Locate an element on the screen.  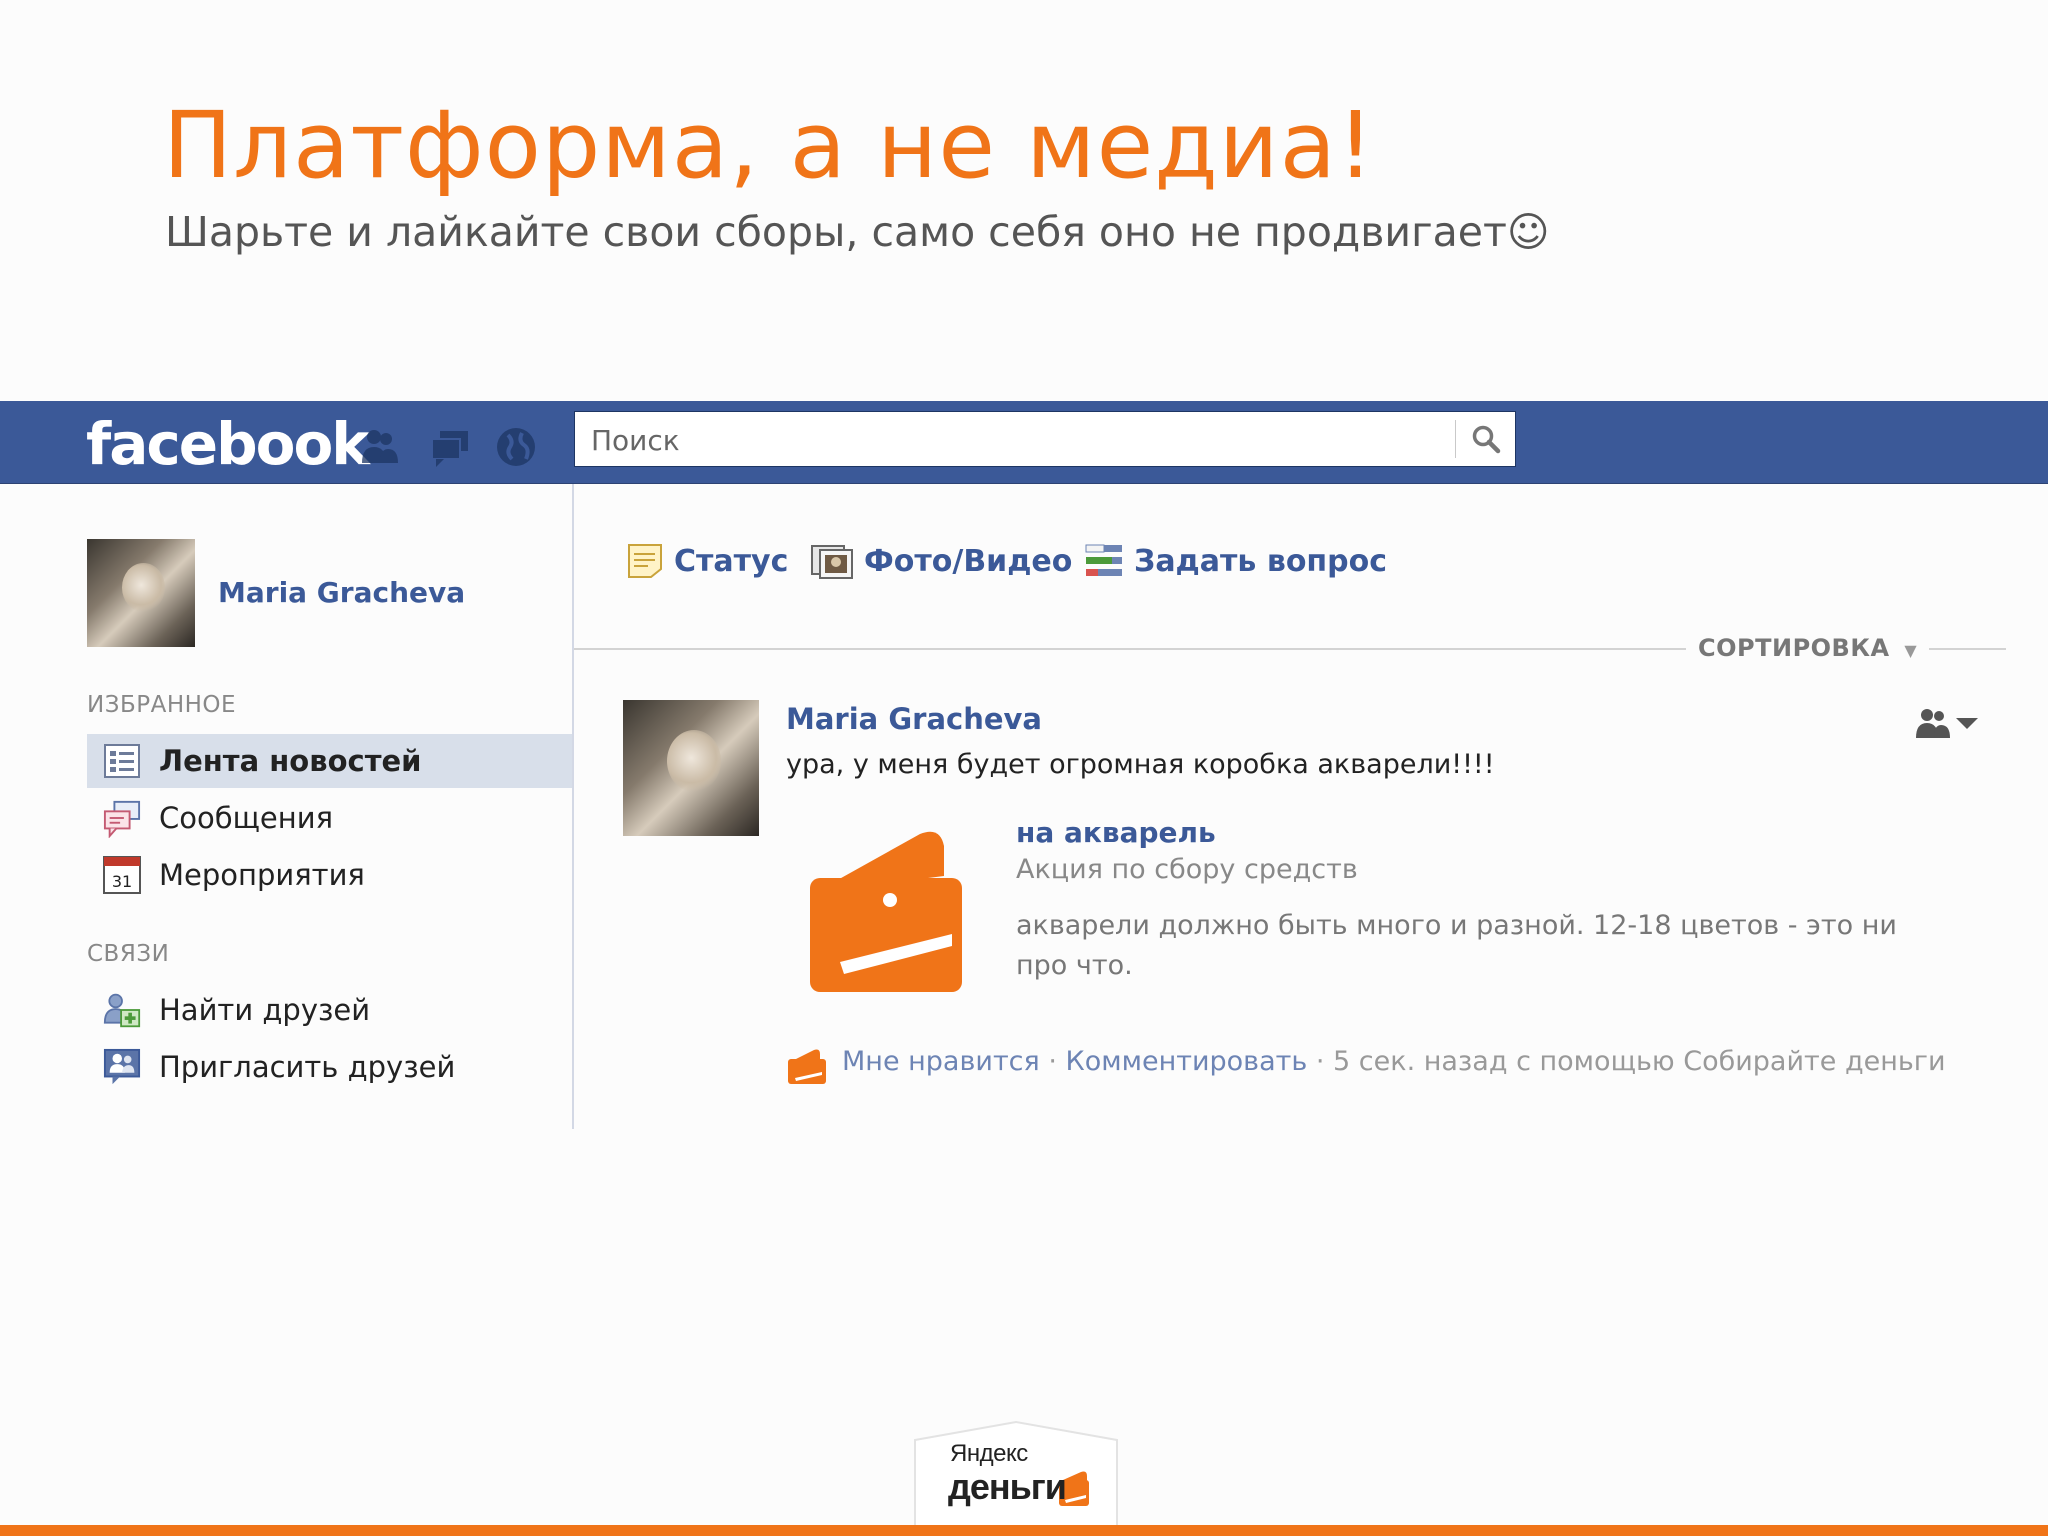
attachment-title-link: на акварель is located at coordinates (1116, 832).